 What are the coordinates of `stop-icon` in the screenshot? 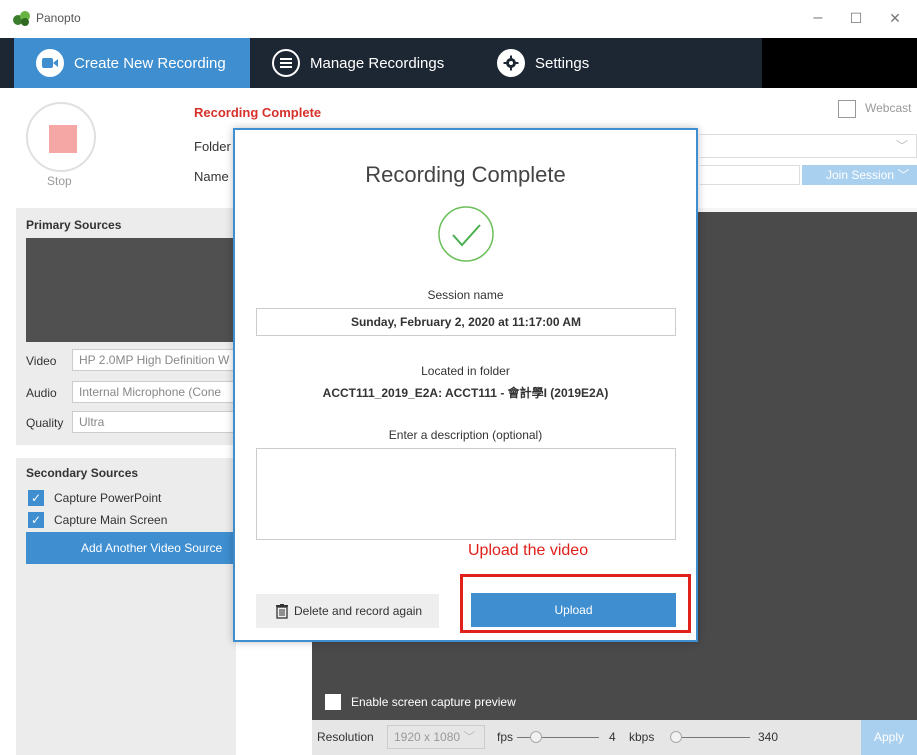 It's located at (63, 139).